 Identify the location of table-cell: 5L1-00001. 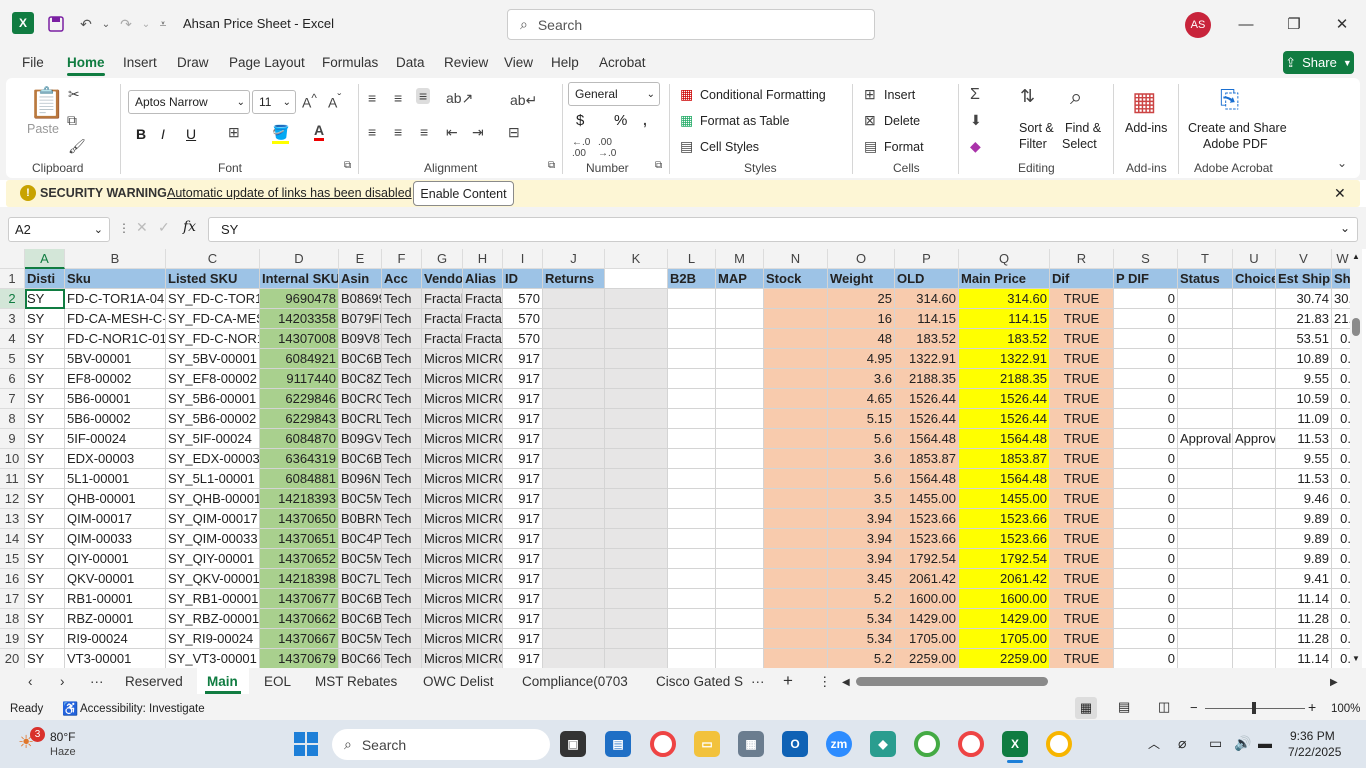
(115, 479).